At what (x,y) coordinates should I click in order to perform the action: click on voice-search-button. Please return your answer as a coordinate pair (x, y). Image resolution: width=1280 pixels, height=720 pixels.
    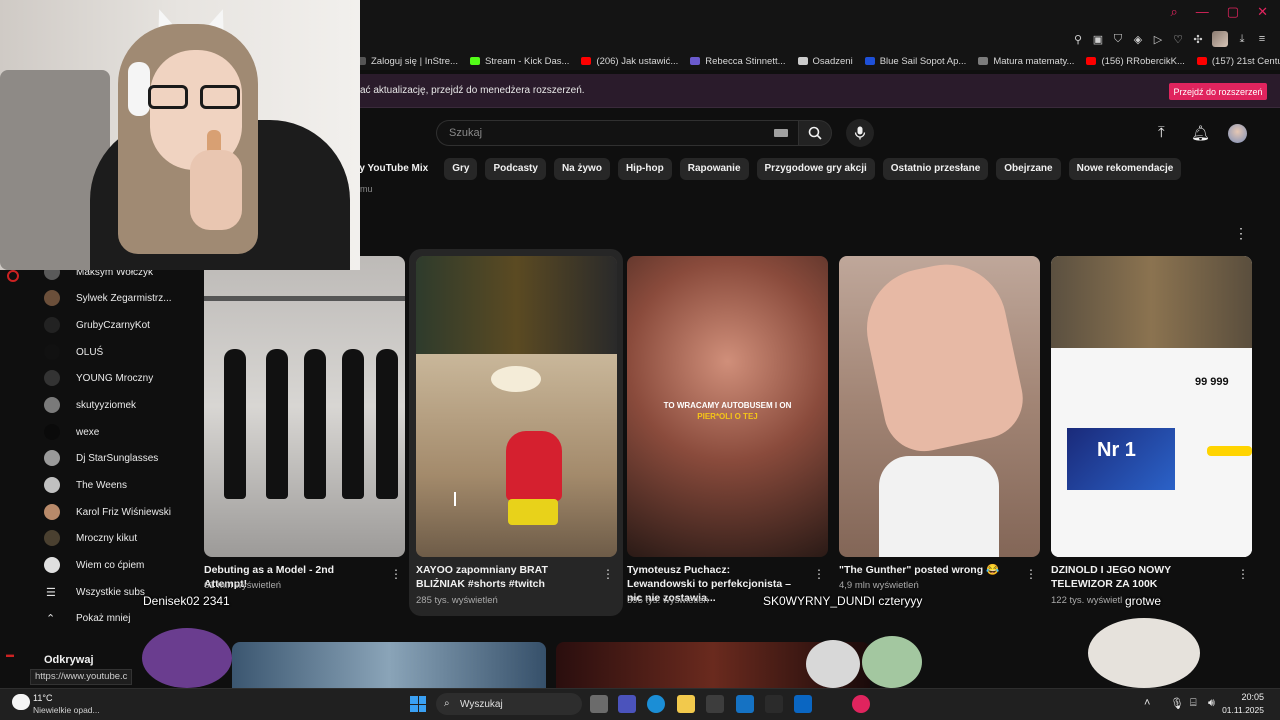
    Looking at the image, I should click on (860, 133).